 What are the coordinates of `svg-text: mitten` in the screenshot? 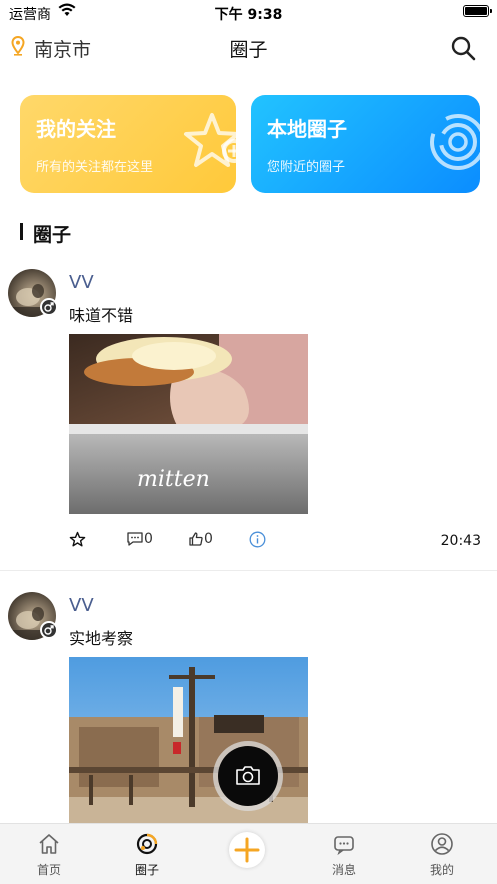 It's located at (173, 479).